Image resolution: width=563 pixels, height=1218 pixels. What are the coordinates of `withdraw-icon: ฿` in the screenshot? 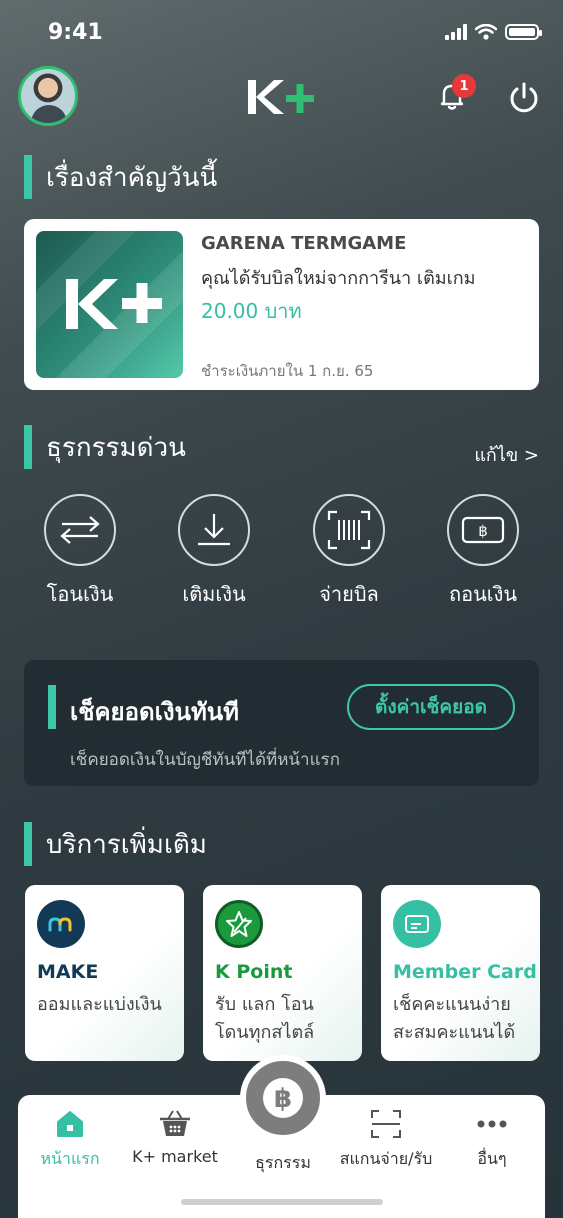 It's located at (483, 530).